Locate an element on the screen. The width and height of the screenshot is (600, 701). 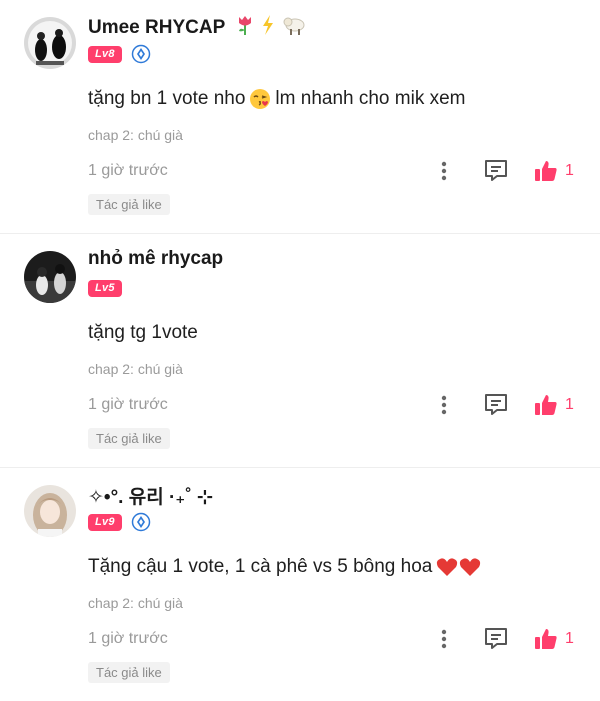
username: ✧•°. 유리 ·₊˚ ⊹ is located at coordinates (150, 495).